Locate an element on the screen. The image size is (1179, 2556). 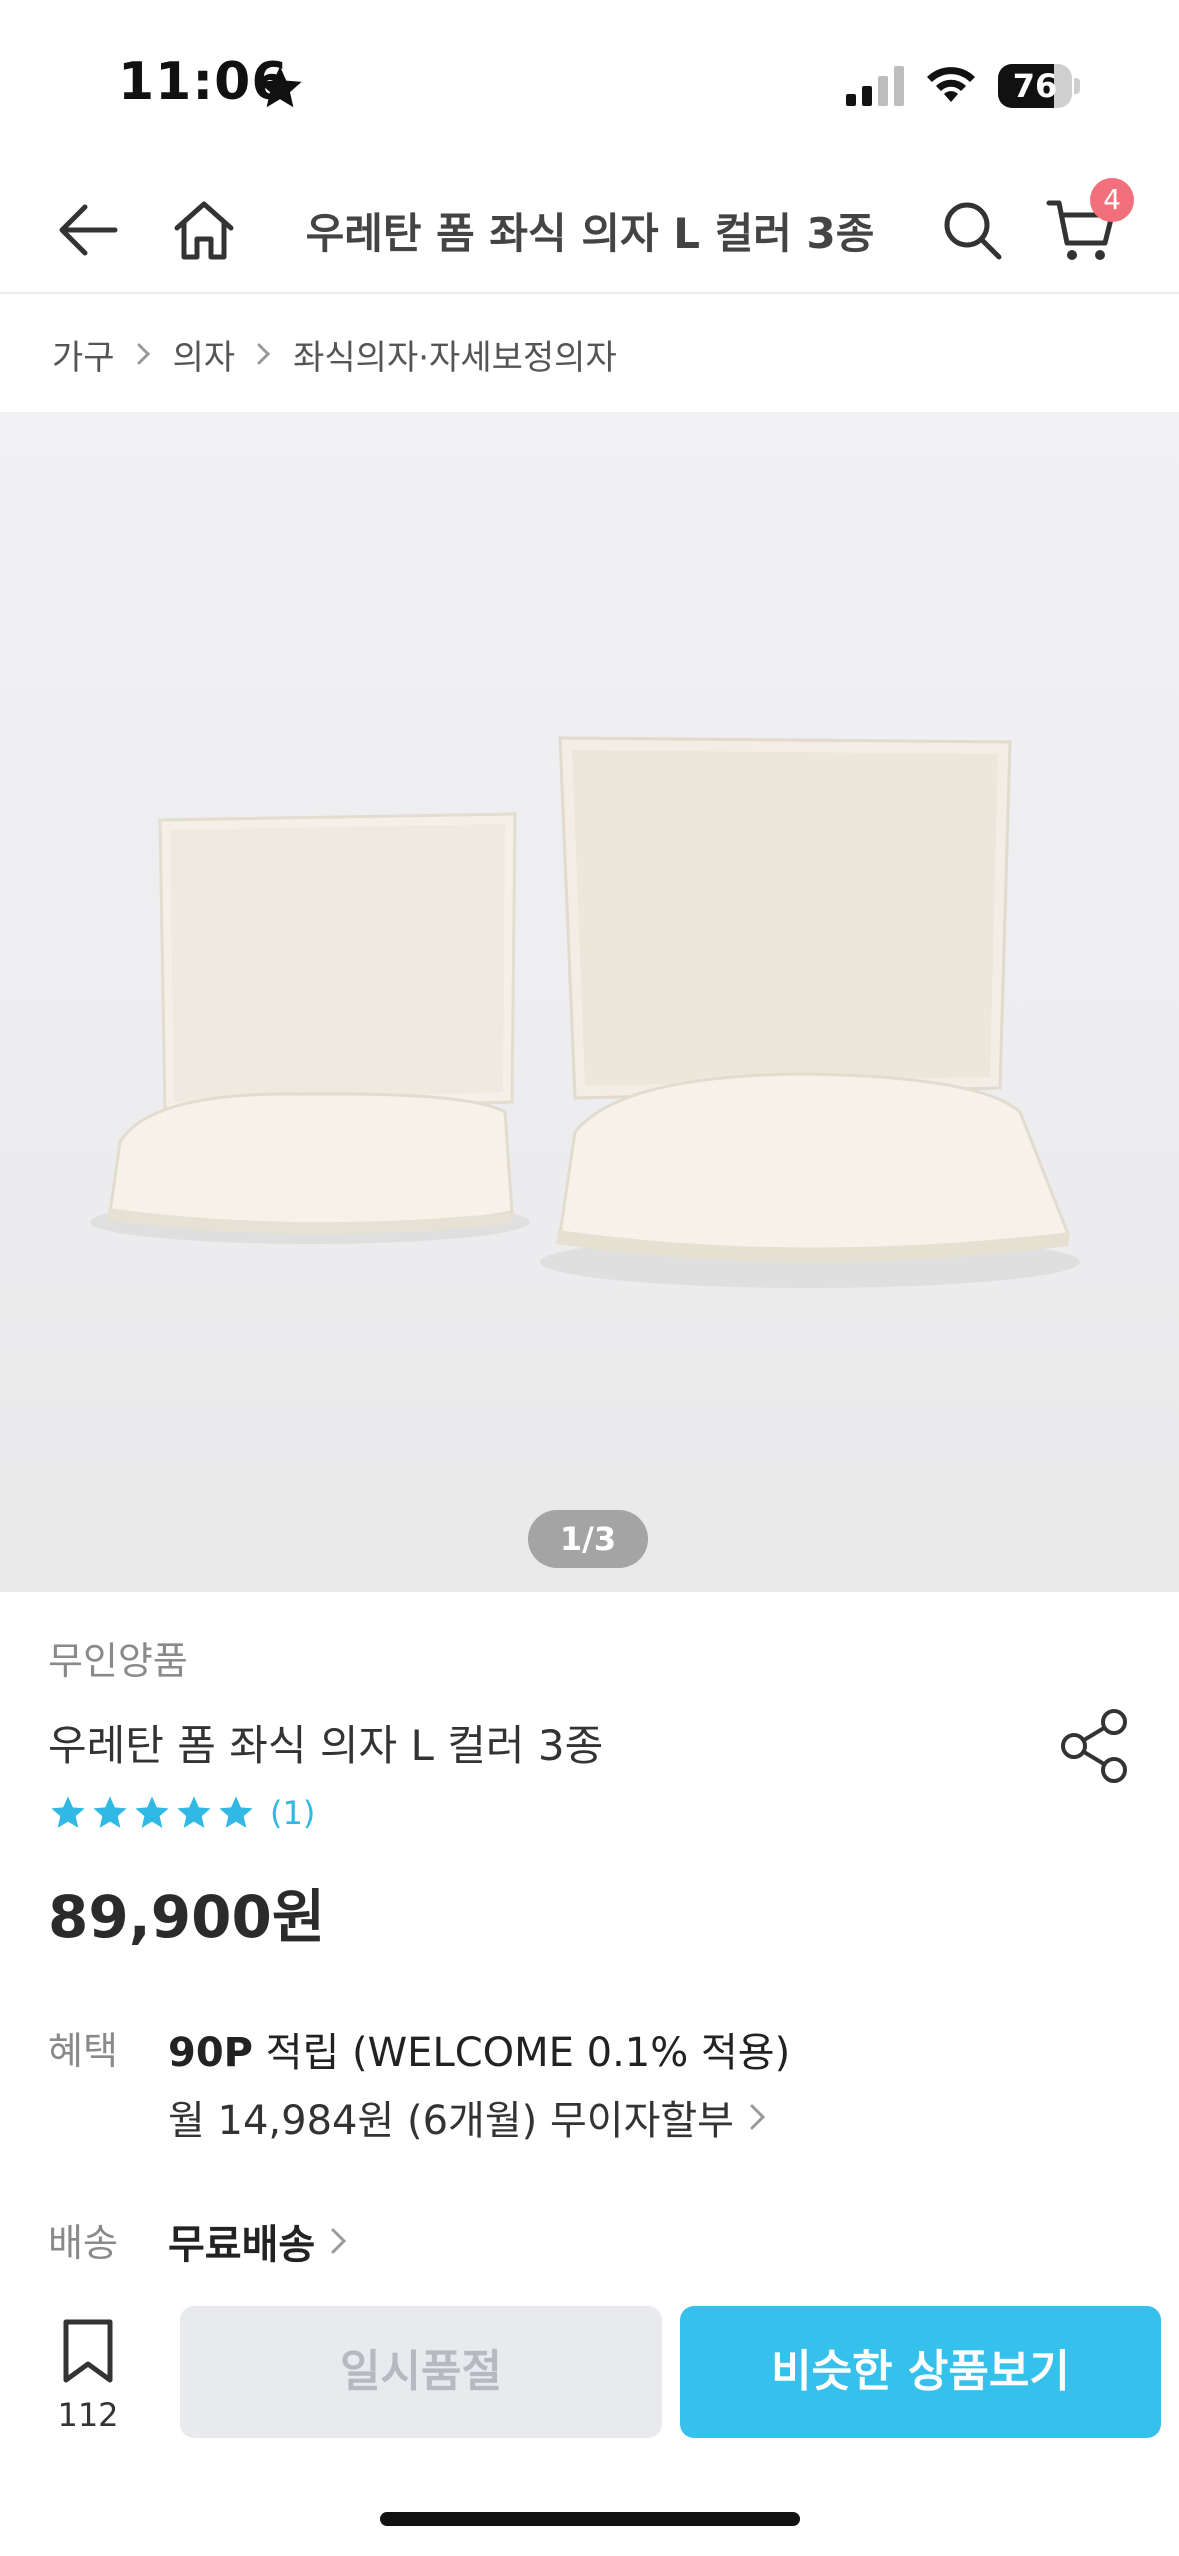
installment-link: 월 14,984원 (6개월) 무이자할부 is located at coordinates (470, 2117).